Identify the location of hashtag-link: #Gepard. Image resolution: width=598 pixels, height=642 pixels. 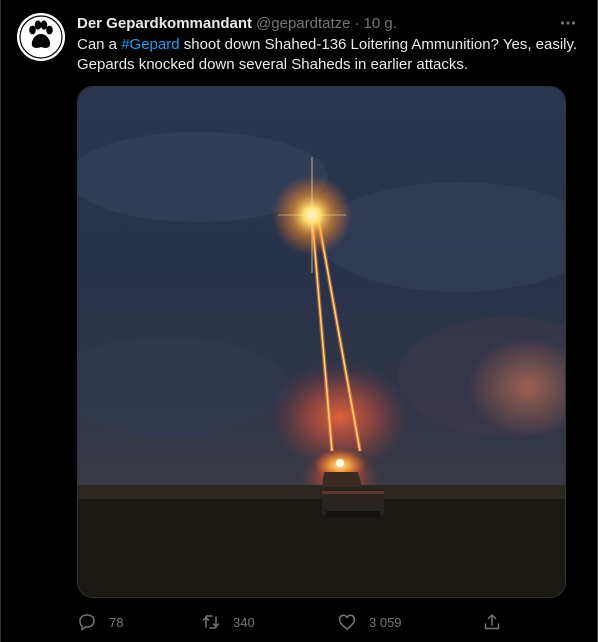
(150, 44).